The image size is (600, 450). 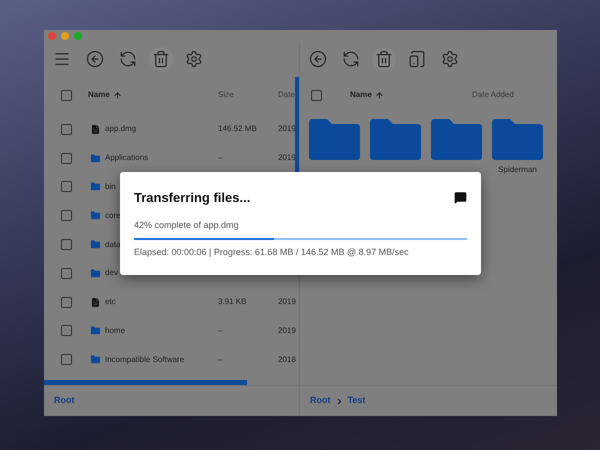 What do you see at coordinates (237, 129) in the screenshot?
I see `file-size: 146.52 MB` at bounding box center [237, 129].